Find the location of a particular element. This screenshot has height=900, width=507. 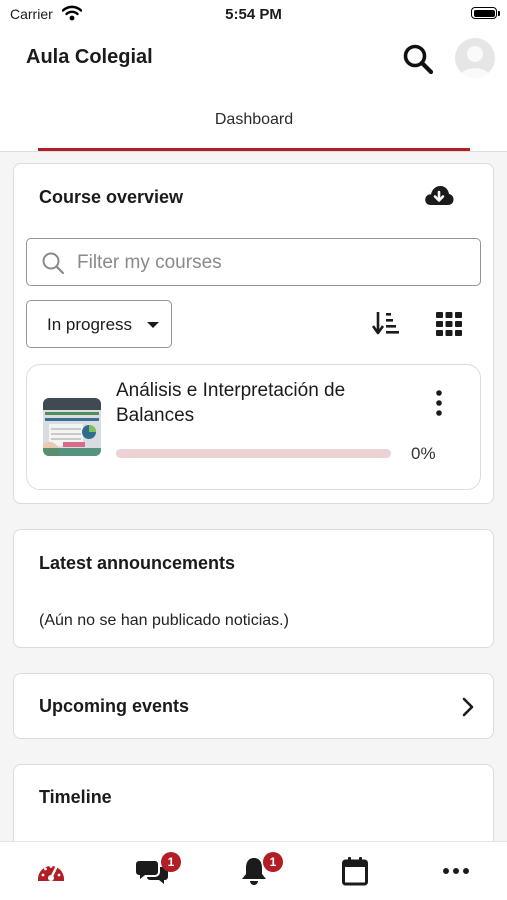

dashboard-gauge-icon is located at coordinates (51, 873).